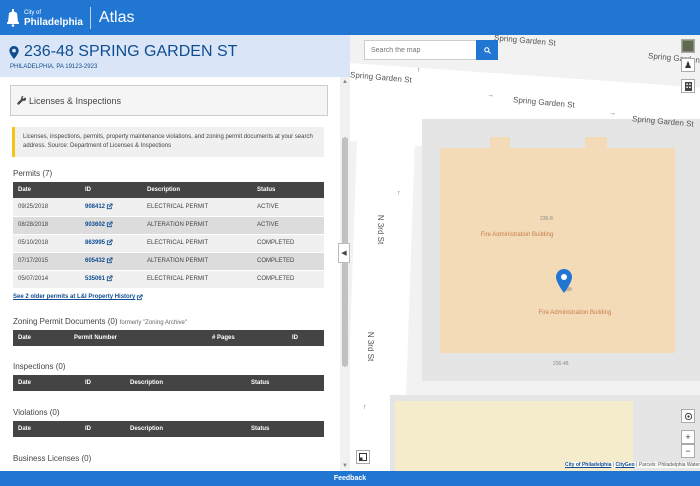 Image resolution: width=700 pixels, height=486 pixels. I want to click on header-divider, so click(90, 17).